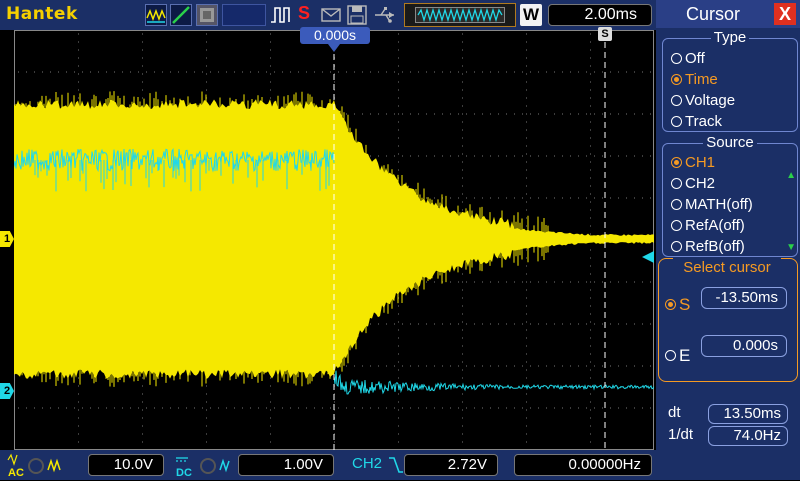 The height and width of the screenshot is (481, 800). Describe the element at coordinates (304, 13) in the screenshot. I see `trigger-status-icon: S` at that location.